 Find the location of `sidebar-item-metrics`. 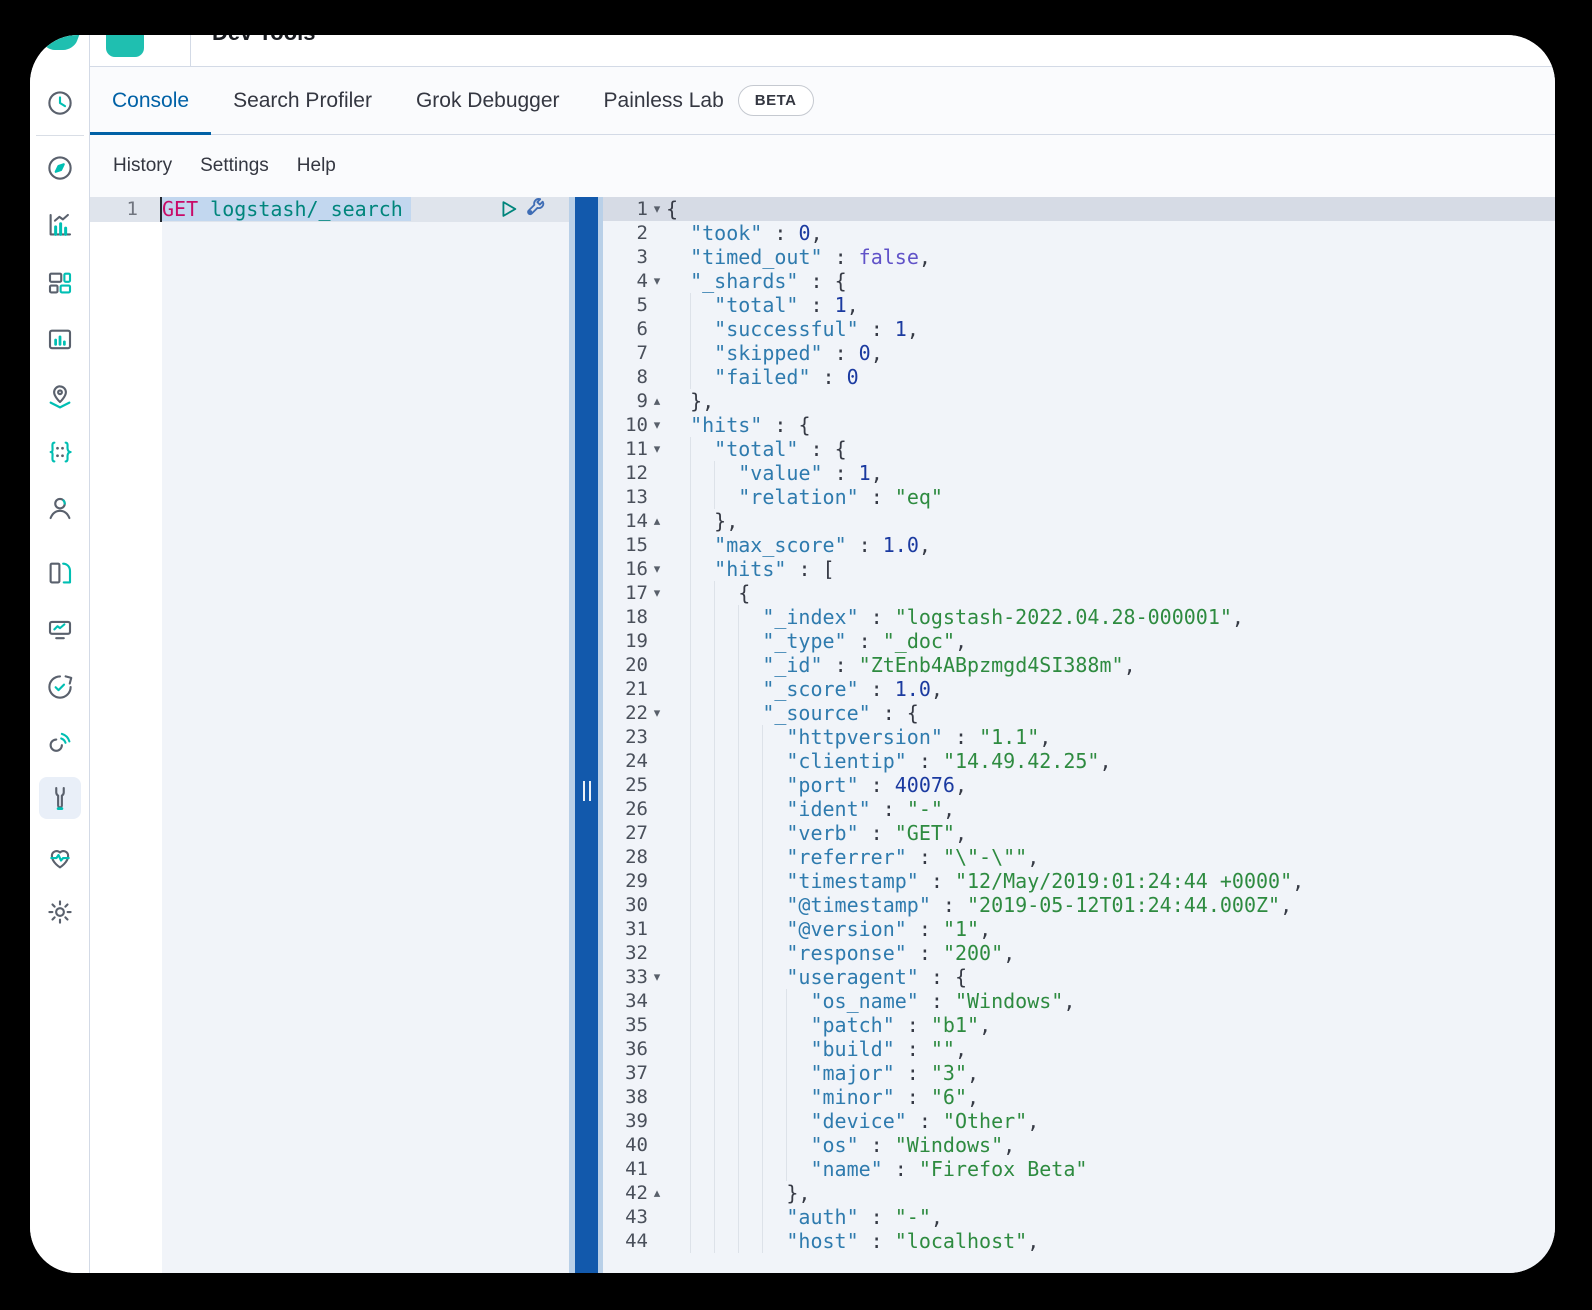

sidebar-item-metrics is located at coordinates (60, 630).